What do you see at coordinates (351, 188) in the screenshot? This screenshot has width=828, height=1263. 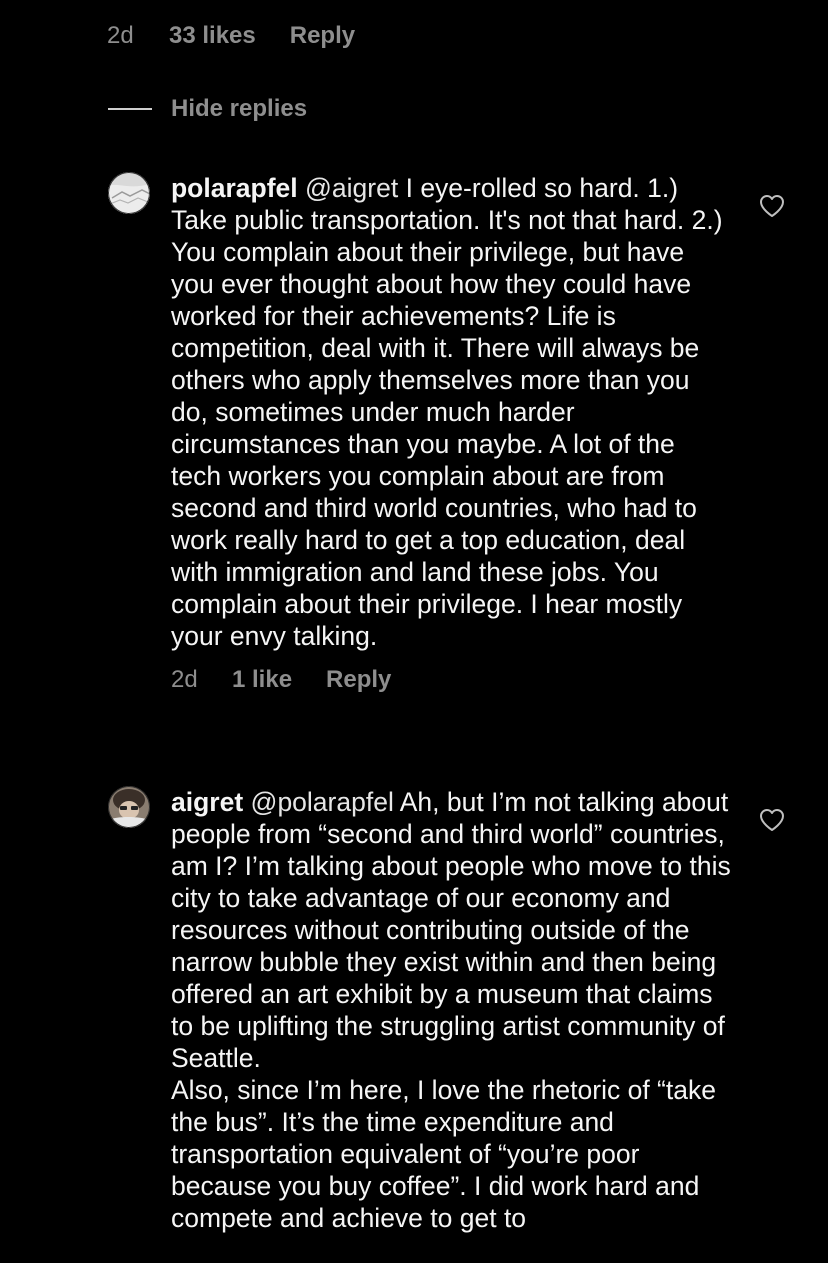 I see `comment-mention: @aigret` at bounding box center [351, 188].